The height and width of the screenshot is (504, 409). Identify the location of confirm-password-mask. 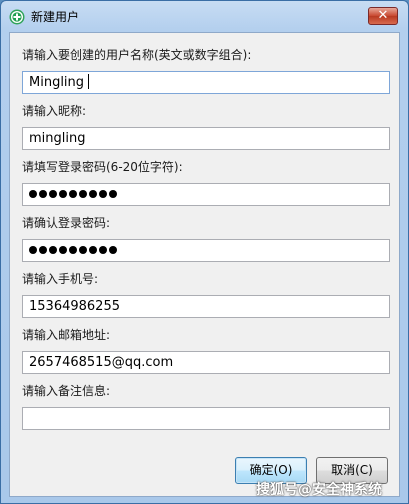
(74, 250).